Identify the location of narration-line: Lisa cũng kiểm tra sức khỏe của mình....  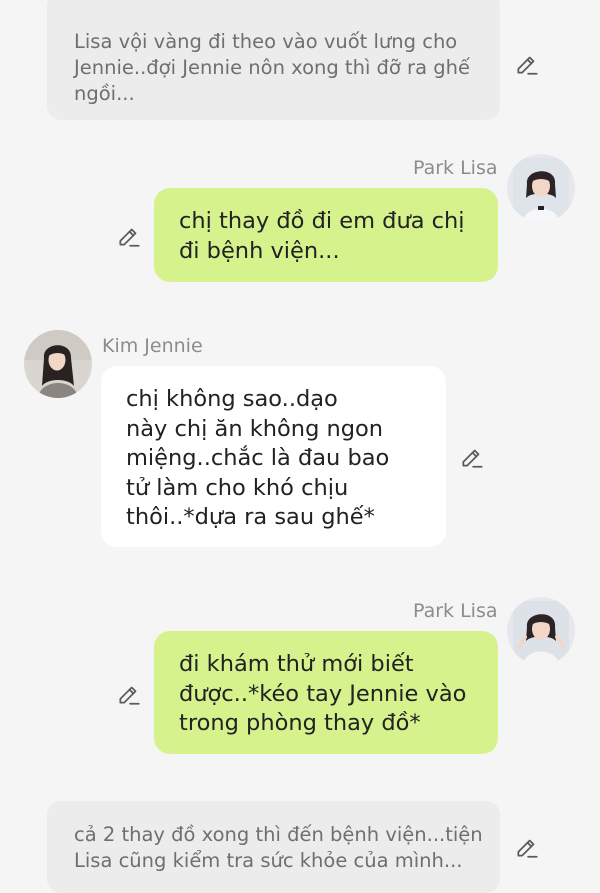
(268, 860).